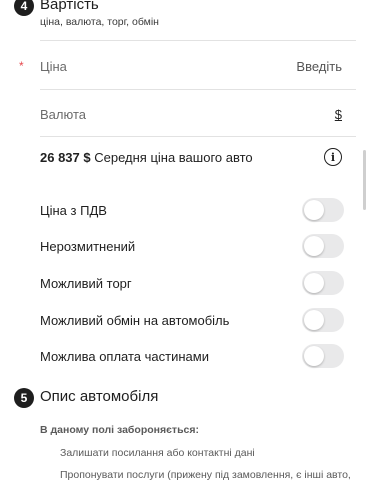 The width and height of the screenshot is (368, 480). What do you see at coordinates (88, 246) in the screenshot?
I see `option-label: Нерозмитнений` at bounding box center [88, 246].